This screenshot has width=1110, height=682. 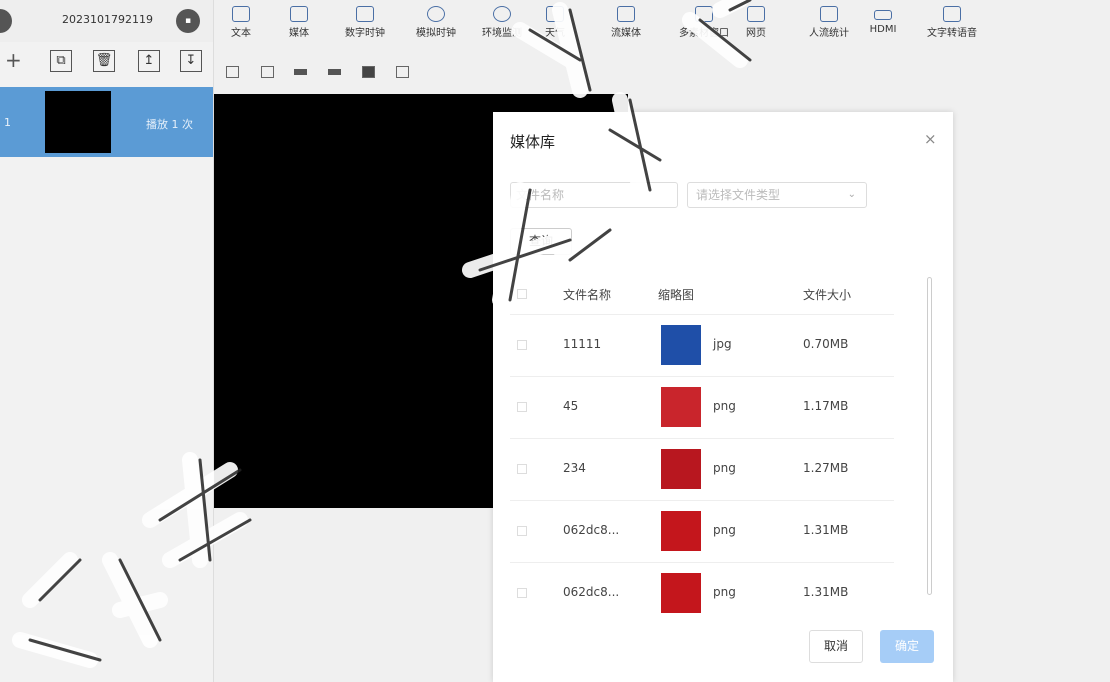 I want to click on program-tools: + ⧉ 🗑 ↥ ↧, so click(x=106, y=62).